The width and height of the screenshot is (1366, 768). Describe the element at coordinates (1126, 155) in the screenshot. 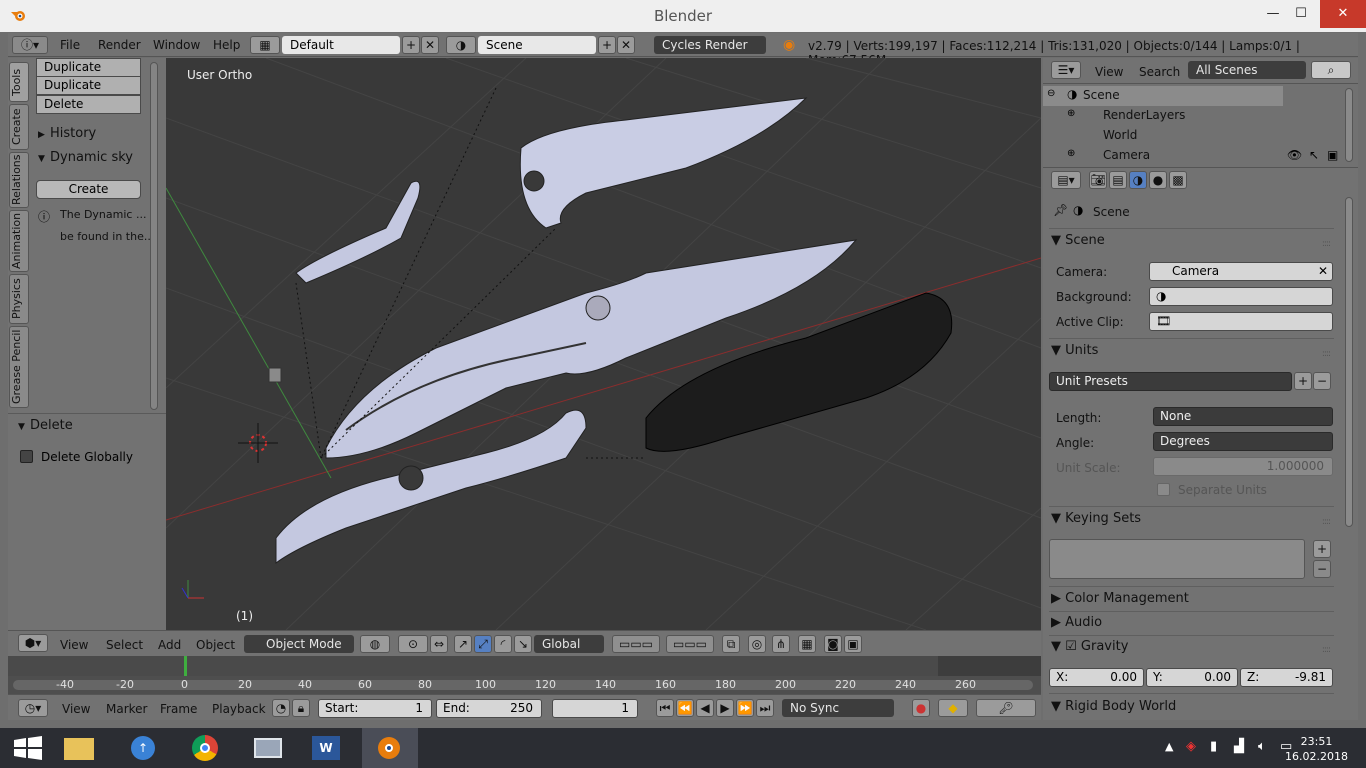

I see `outliner-item-camera: Camera` at that location.